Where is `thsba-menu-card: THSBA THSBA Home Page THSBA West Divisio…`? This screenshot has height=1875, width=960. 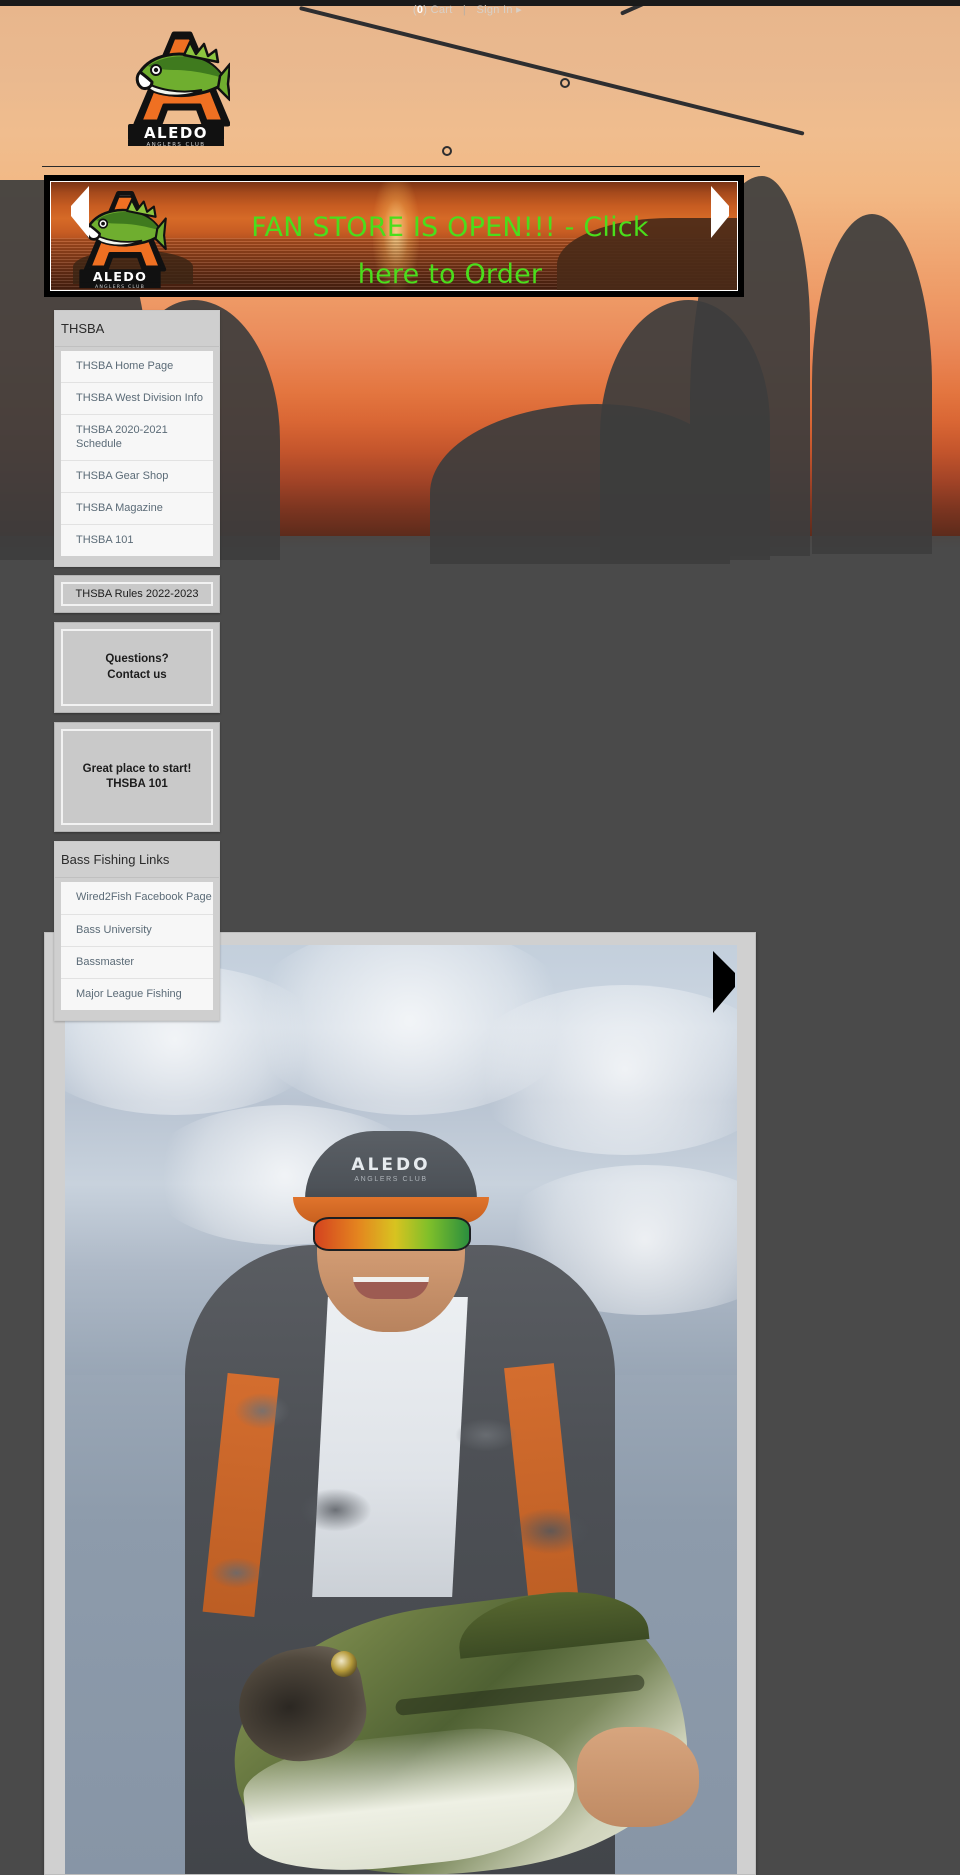
thsba-menu-card: THSBA THSBA Home Page THSBA West Divisio… is located at coordinates (137, 439).